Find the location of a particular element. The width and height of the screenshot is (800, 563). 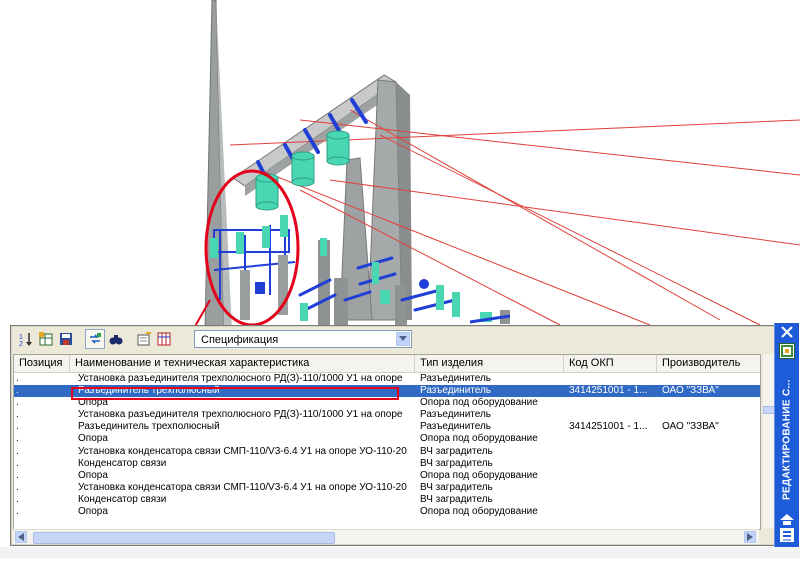

autohide-icon is located at coordinates (787, 519).